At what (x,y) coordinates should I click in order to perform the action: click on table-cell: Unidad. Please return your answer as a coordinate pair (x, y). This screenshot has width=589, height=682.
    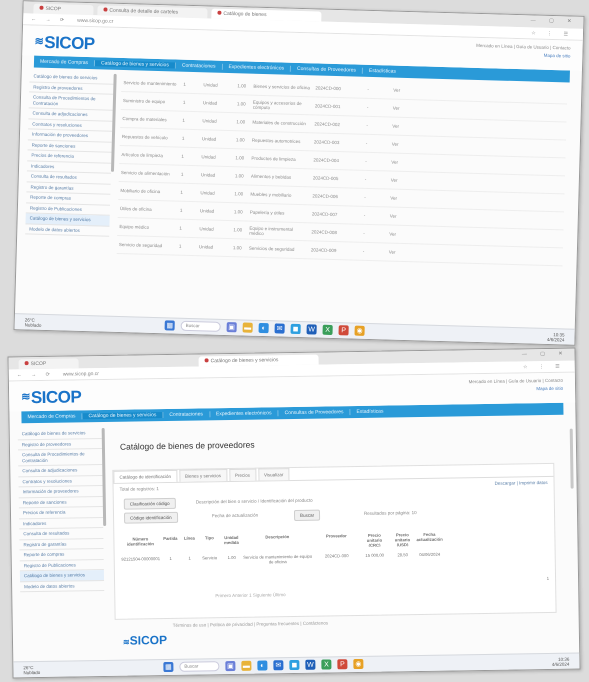
    Looking at the image, I should click on (206, 229).